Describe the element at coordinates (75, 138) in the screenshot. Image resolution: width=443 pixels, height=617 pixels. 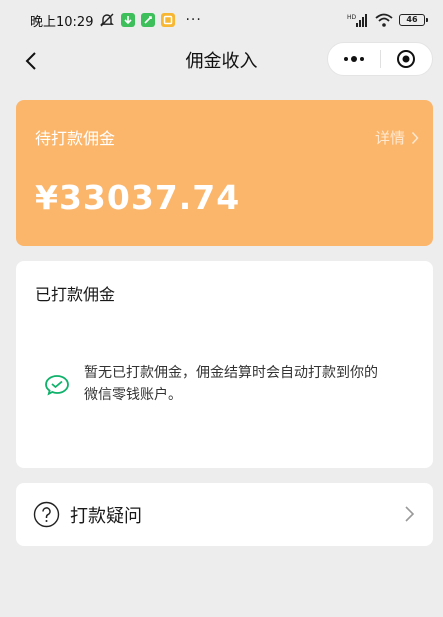
I see `pending-commission-label: 待打款佣金` at that location.